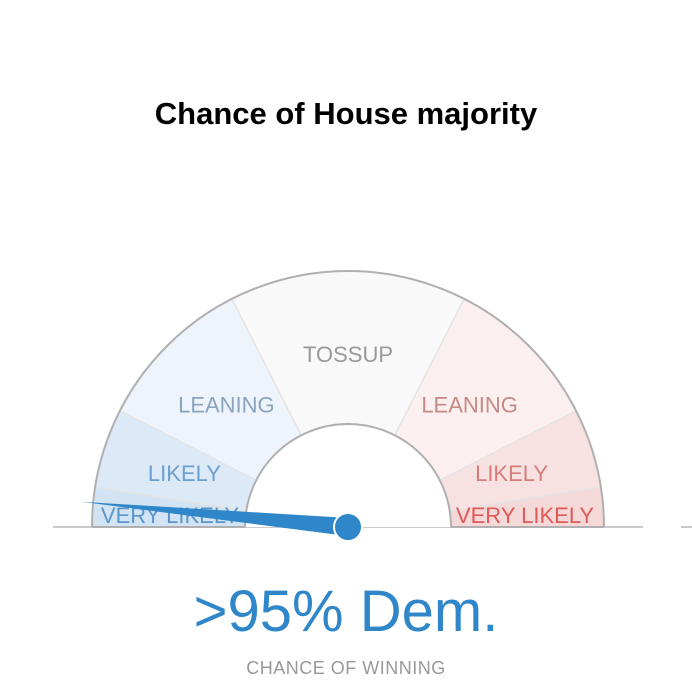 Image resolution: width=692 pixels, height=686 pixels. I want to click on segment-label-1: LIKELY, so click(184, 473).